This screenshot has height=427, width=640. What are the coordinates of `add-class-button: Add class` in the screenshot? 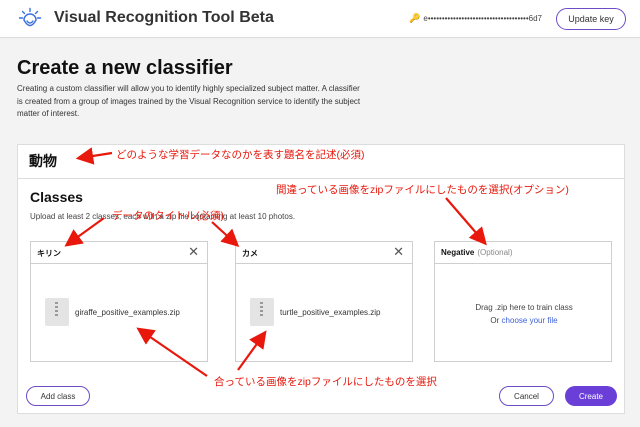 It's located at (58, 396).